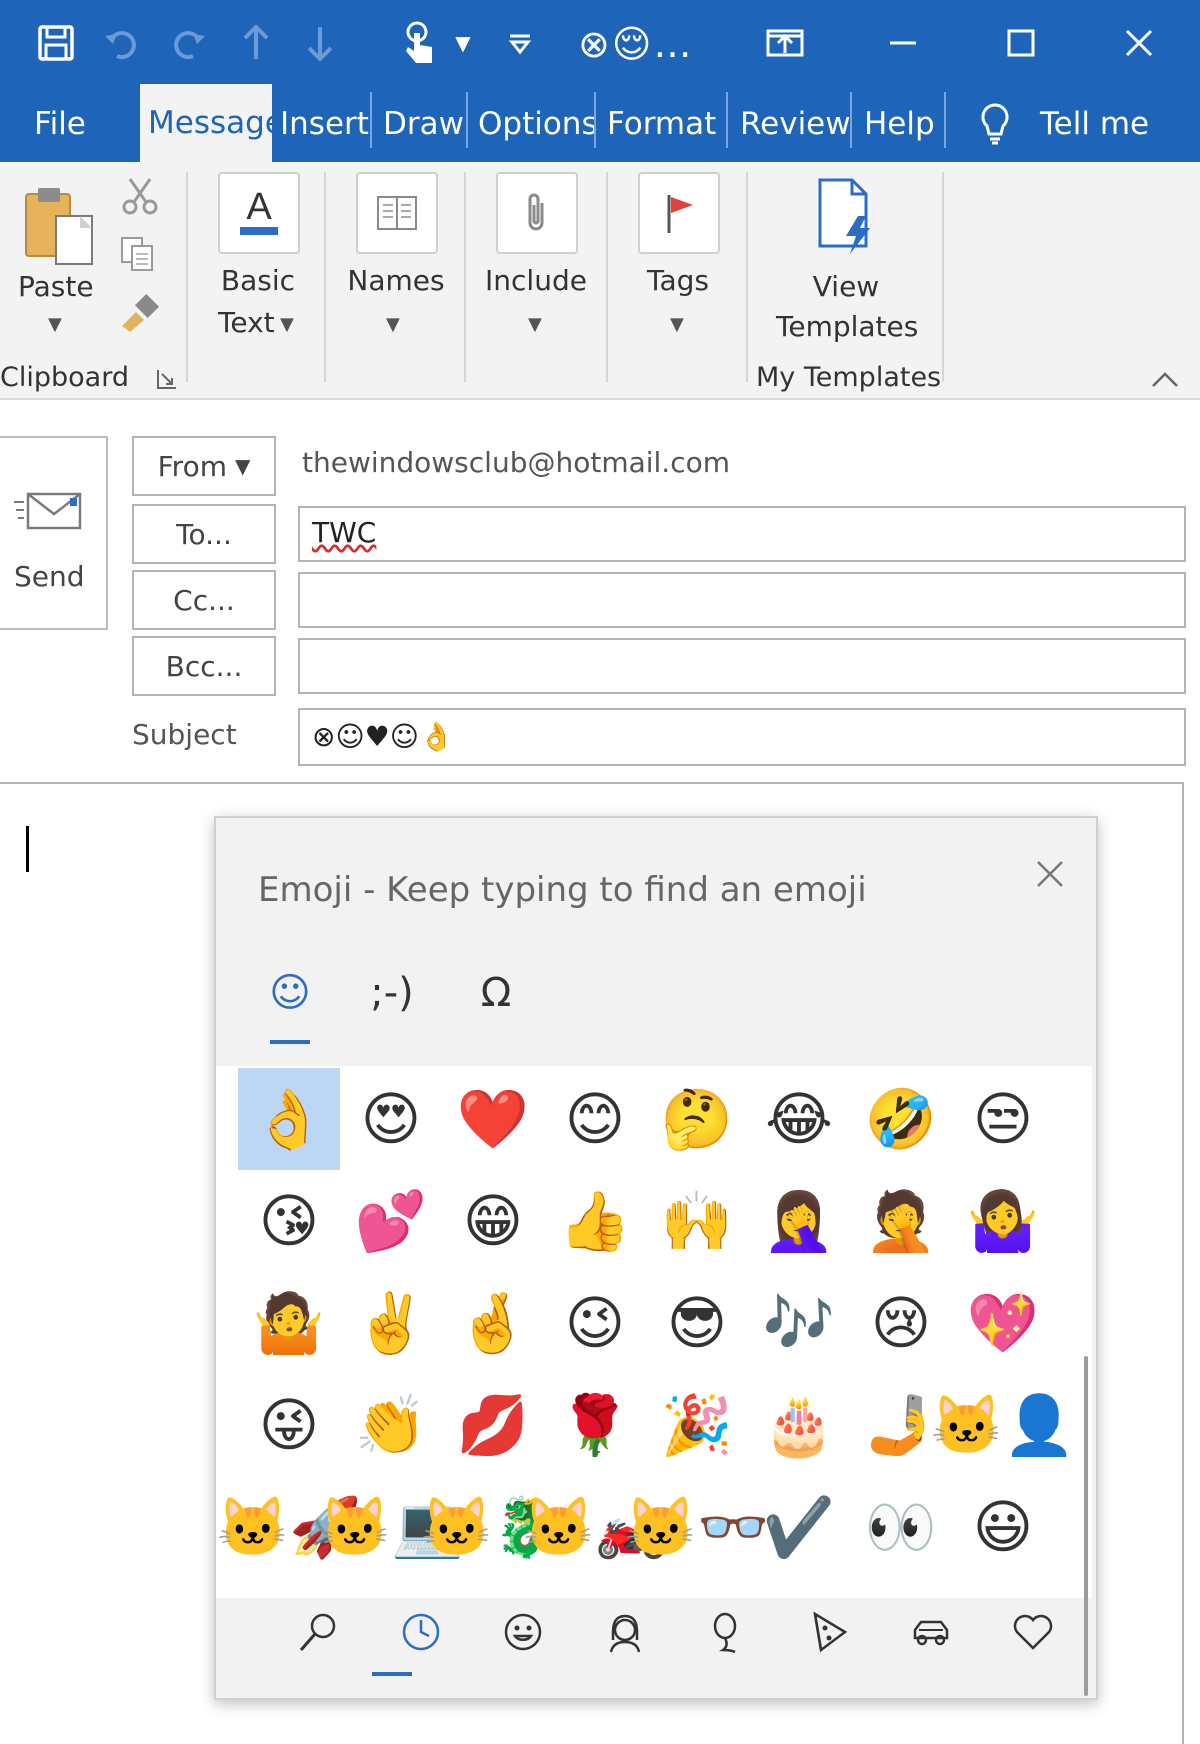 Image resolution: width=1200 pixels, height=1744 pixels. Describe the element at coordinates (258, 280) in the screenshot. I see `basic-text-label: Basic` at that location.